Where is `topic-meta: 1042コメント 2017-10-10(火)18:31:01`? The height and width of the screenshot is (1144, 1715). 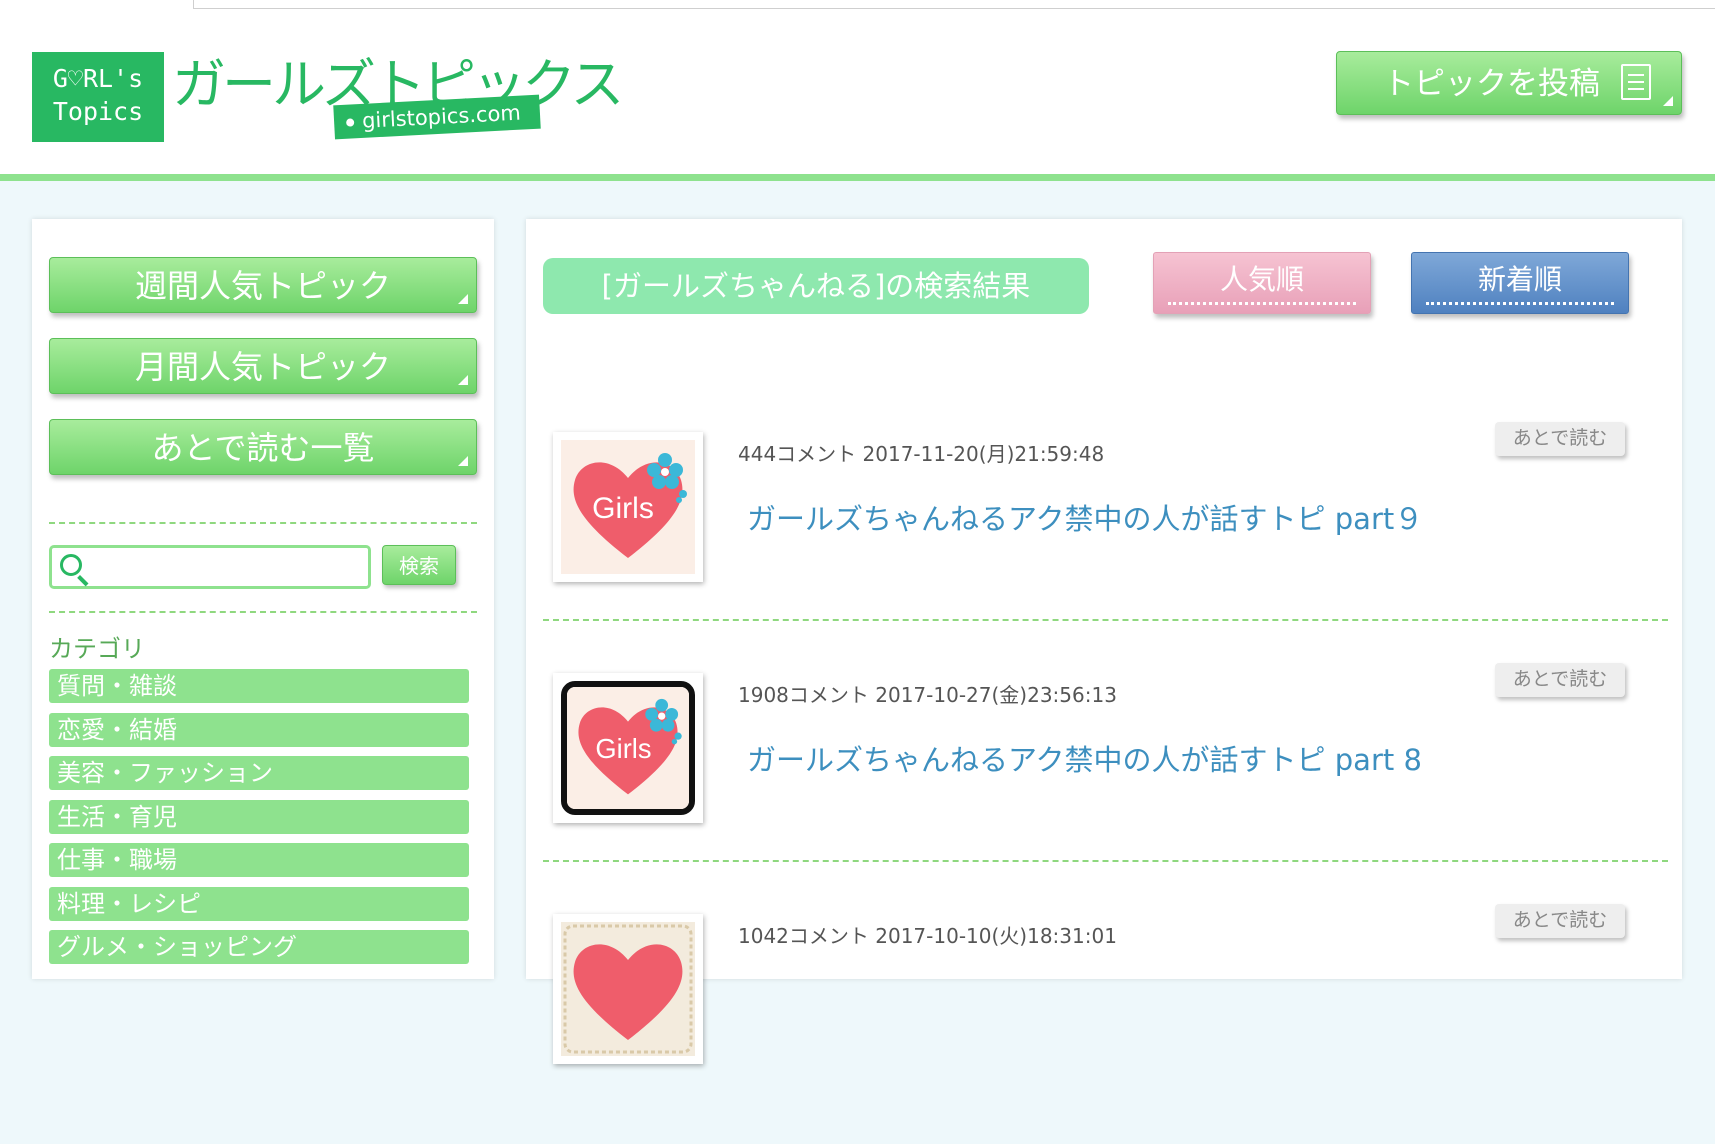 topic-meta: 1042コメント 2017-10-10(火)18:31:01 is located at coordinates (927, 936).